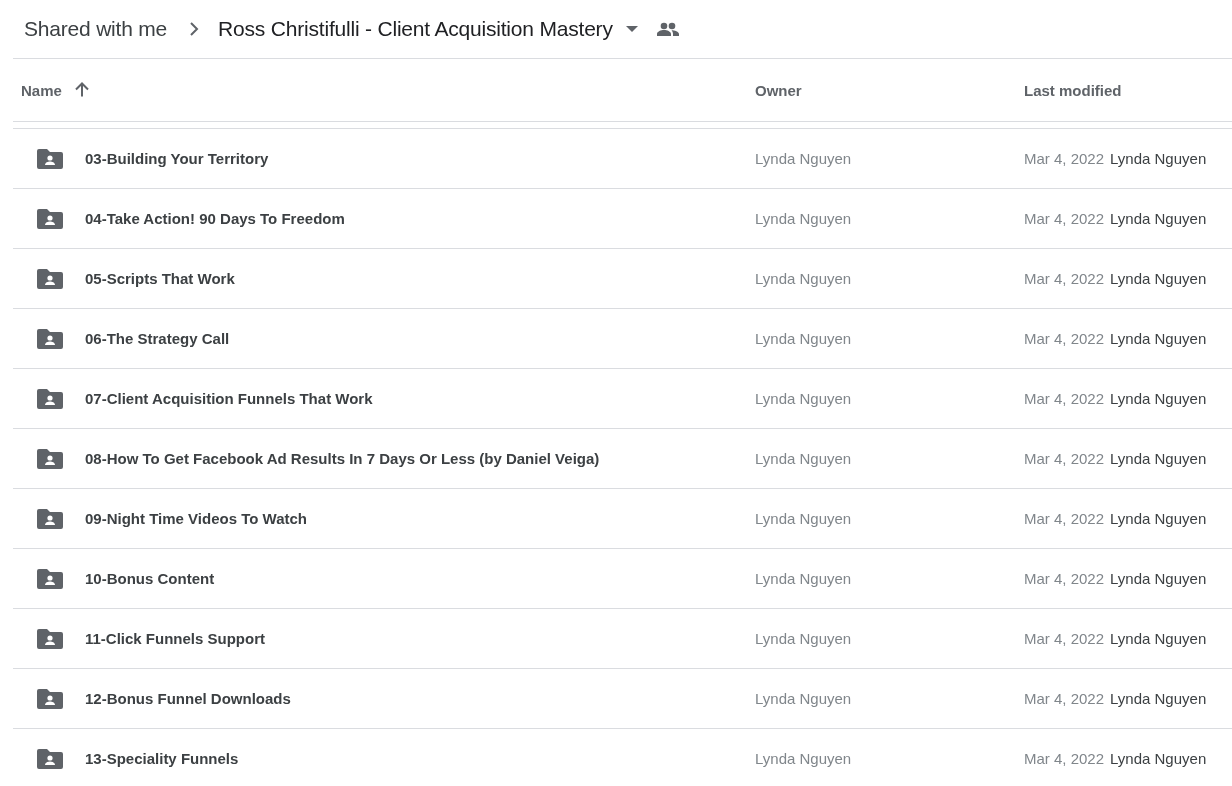  I want to click on column-header: Owner, so click(778, 90).